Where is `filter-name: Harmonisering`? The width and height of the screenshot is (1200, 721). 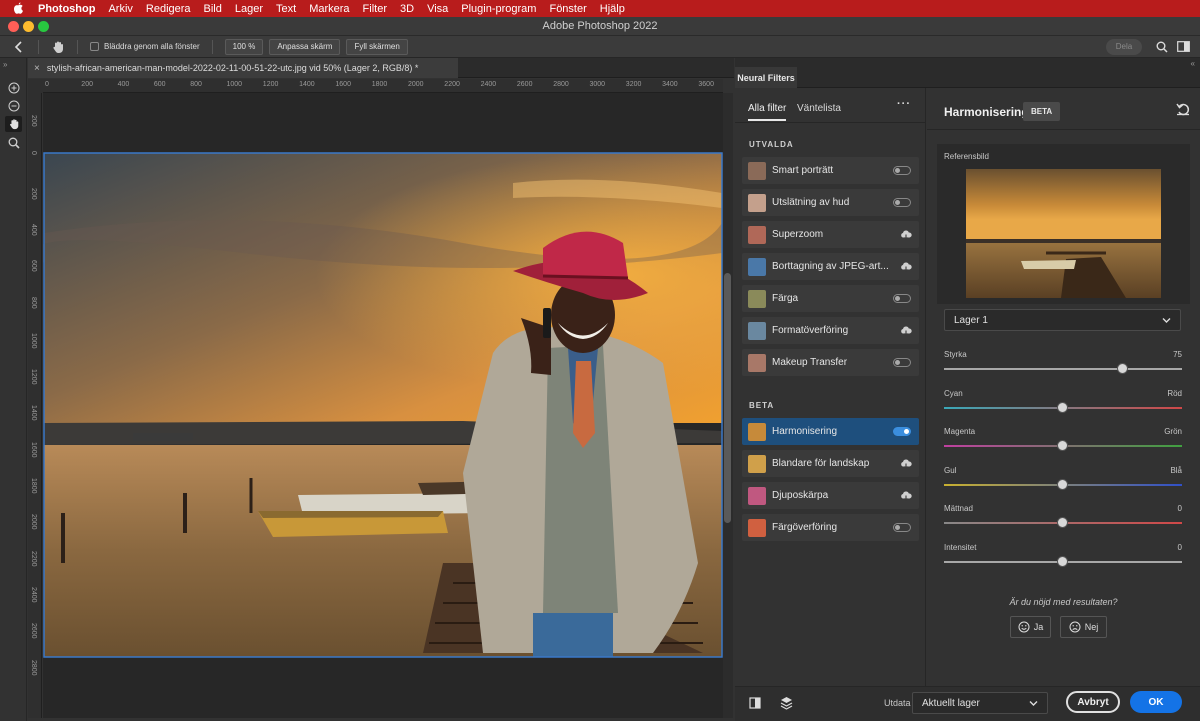
filter-name: Harmonisering is located at coordinates (805, 431).